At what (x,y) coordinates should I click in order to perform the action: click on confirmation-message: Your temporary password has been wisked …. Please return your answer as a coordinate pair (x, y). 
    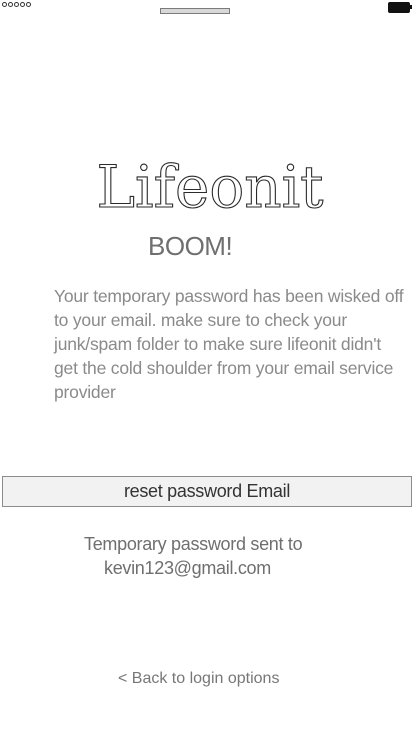
    Looking at the image, I should click on (229, 344).